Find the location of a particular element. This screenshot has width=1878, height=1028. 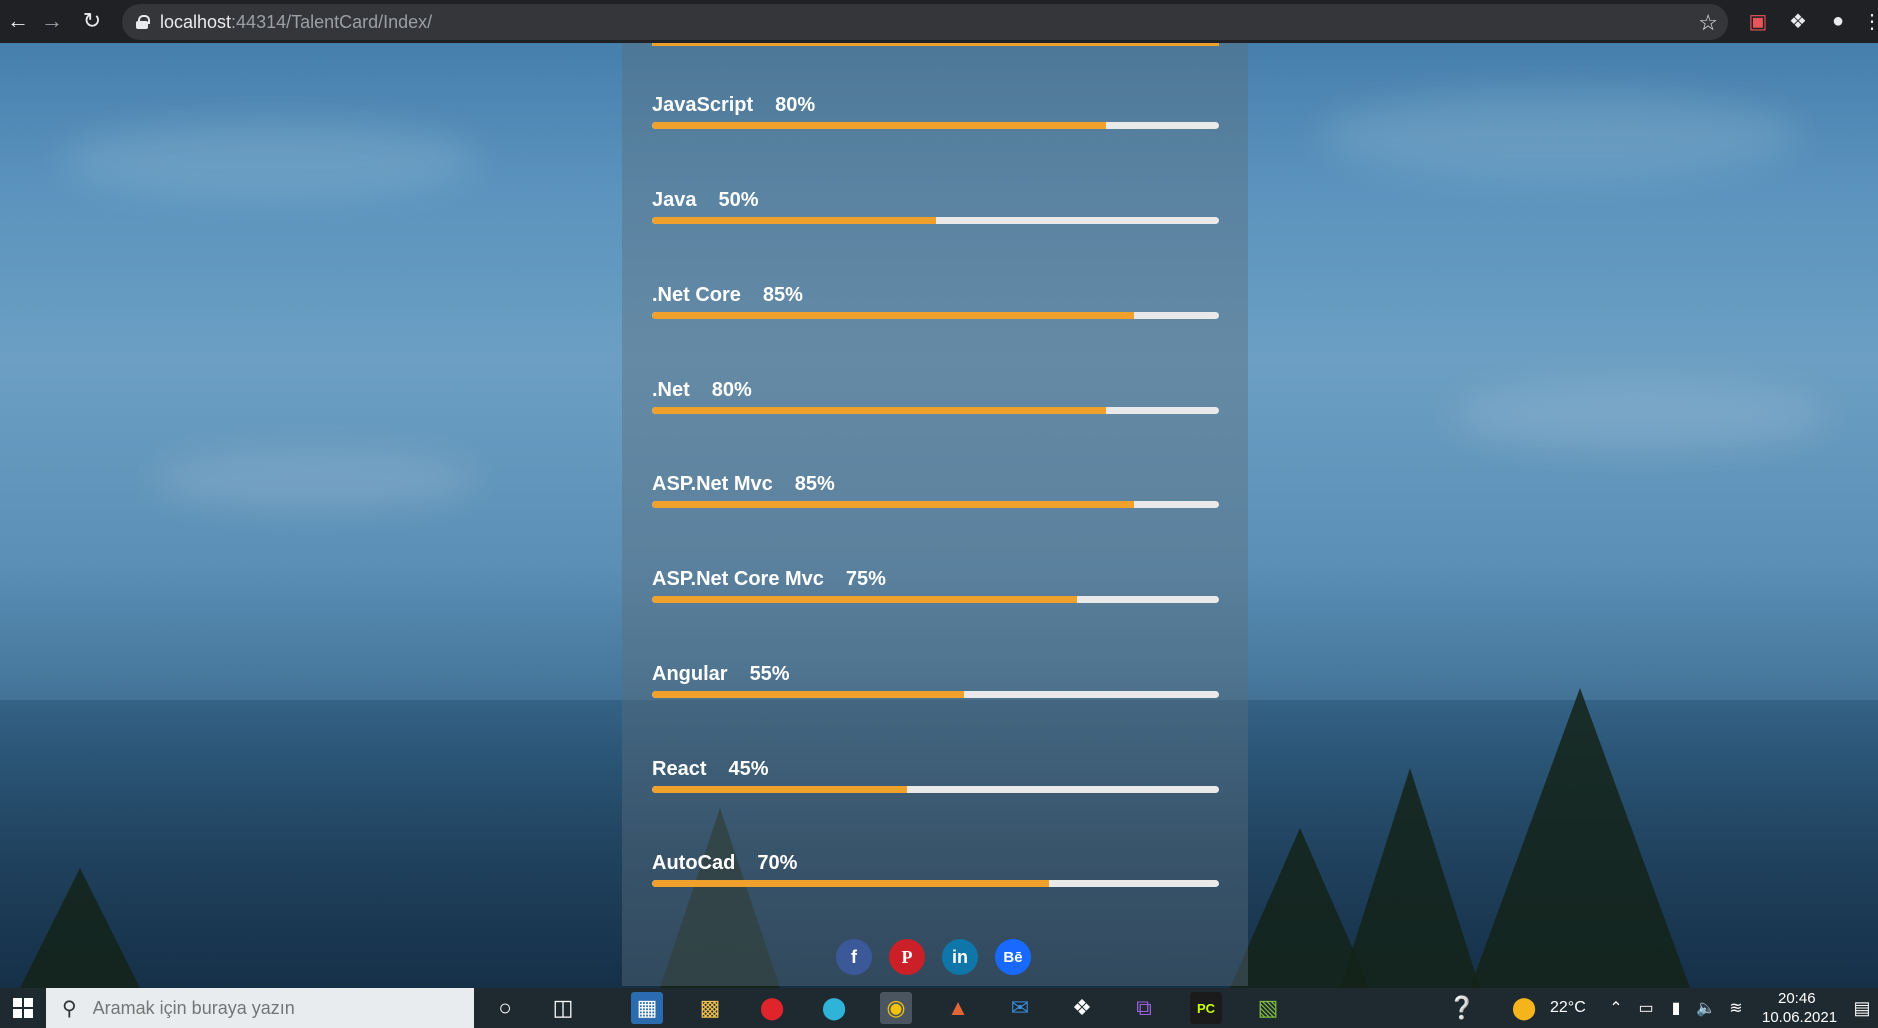

skill-percent: 50% is located at coordinates (738, 199).